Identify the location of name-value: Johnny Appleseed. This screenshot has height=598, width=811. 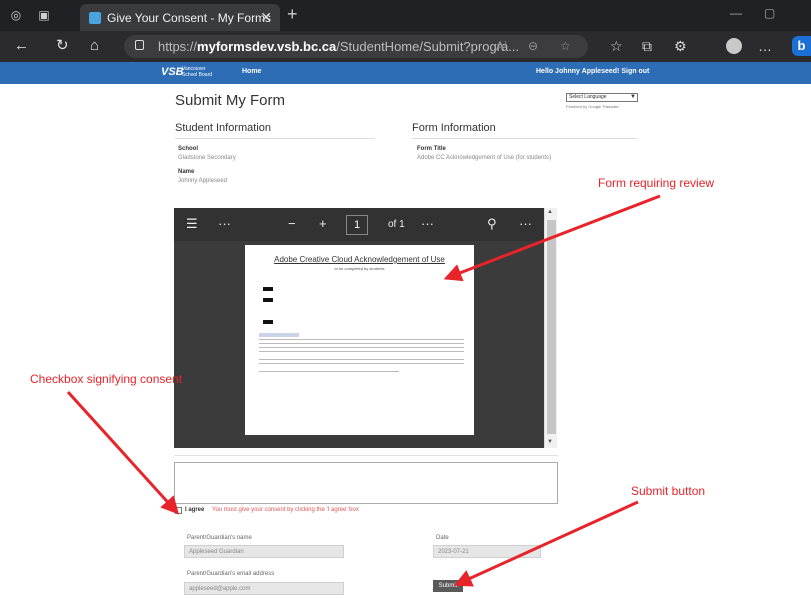
(203, 181).